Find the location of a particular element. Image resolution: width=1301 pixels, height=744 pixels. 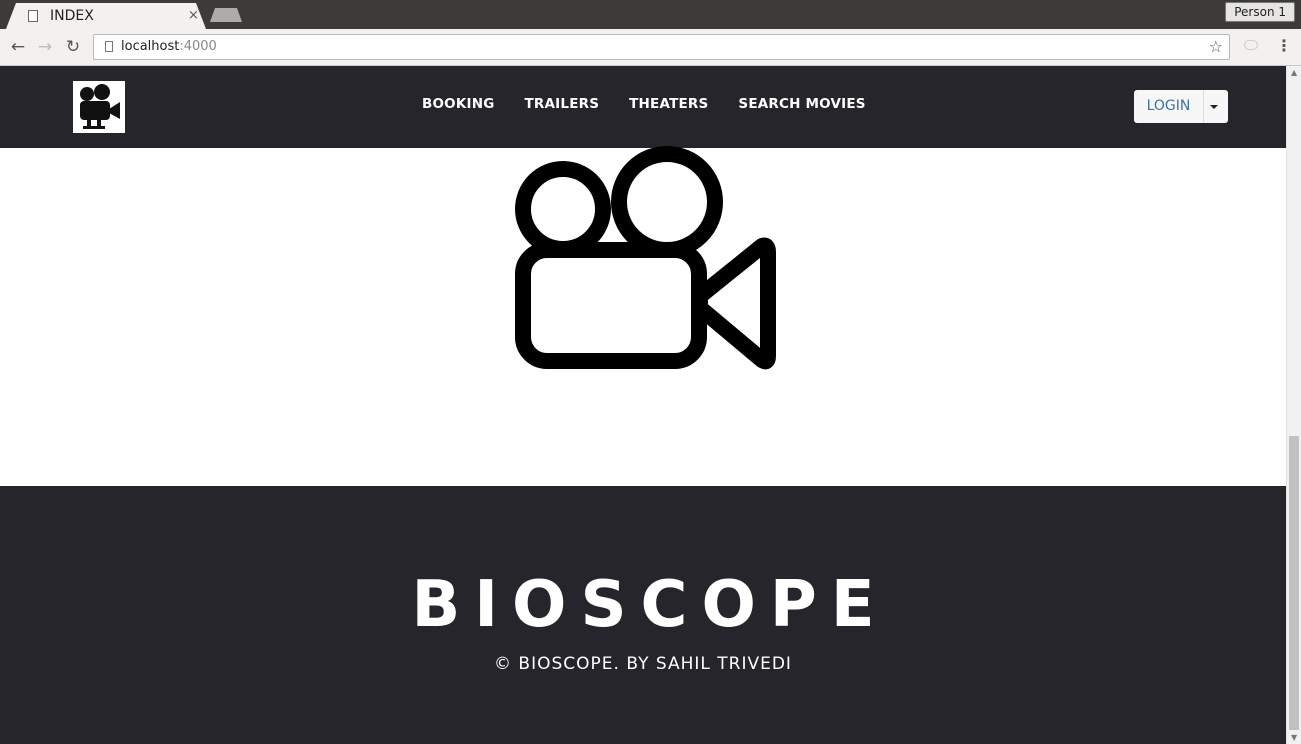

new-tab-button is located at coordinates (226, 15).